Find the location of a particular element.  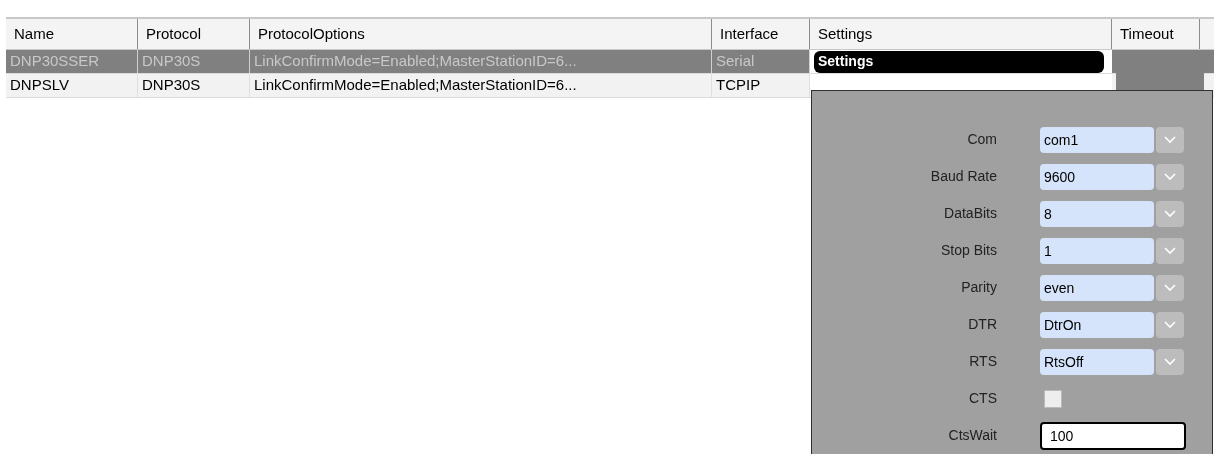

column-header: ProtocolOptions is located at coordinates (481, 34).